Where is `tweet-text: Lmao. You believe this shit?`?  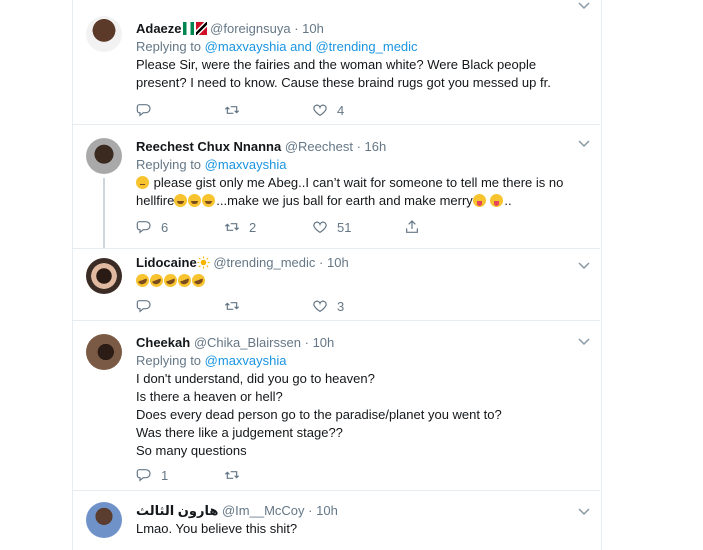
tweet-text: Lmao. You believe this shit? is located at coordinates (363, 529).